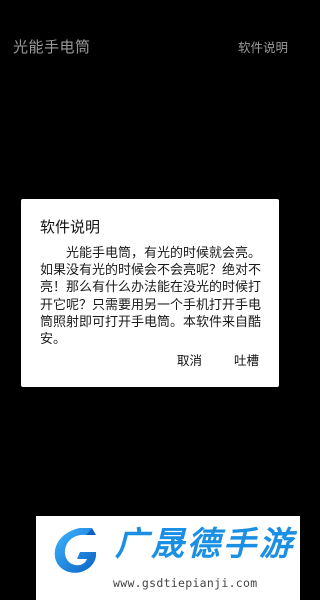 This screenshot has width=320, height=600. I want to click on complain-button: 吐槽, so click(246, 359).